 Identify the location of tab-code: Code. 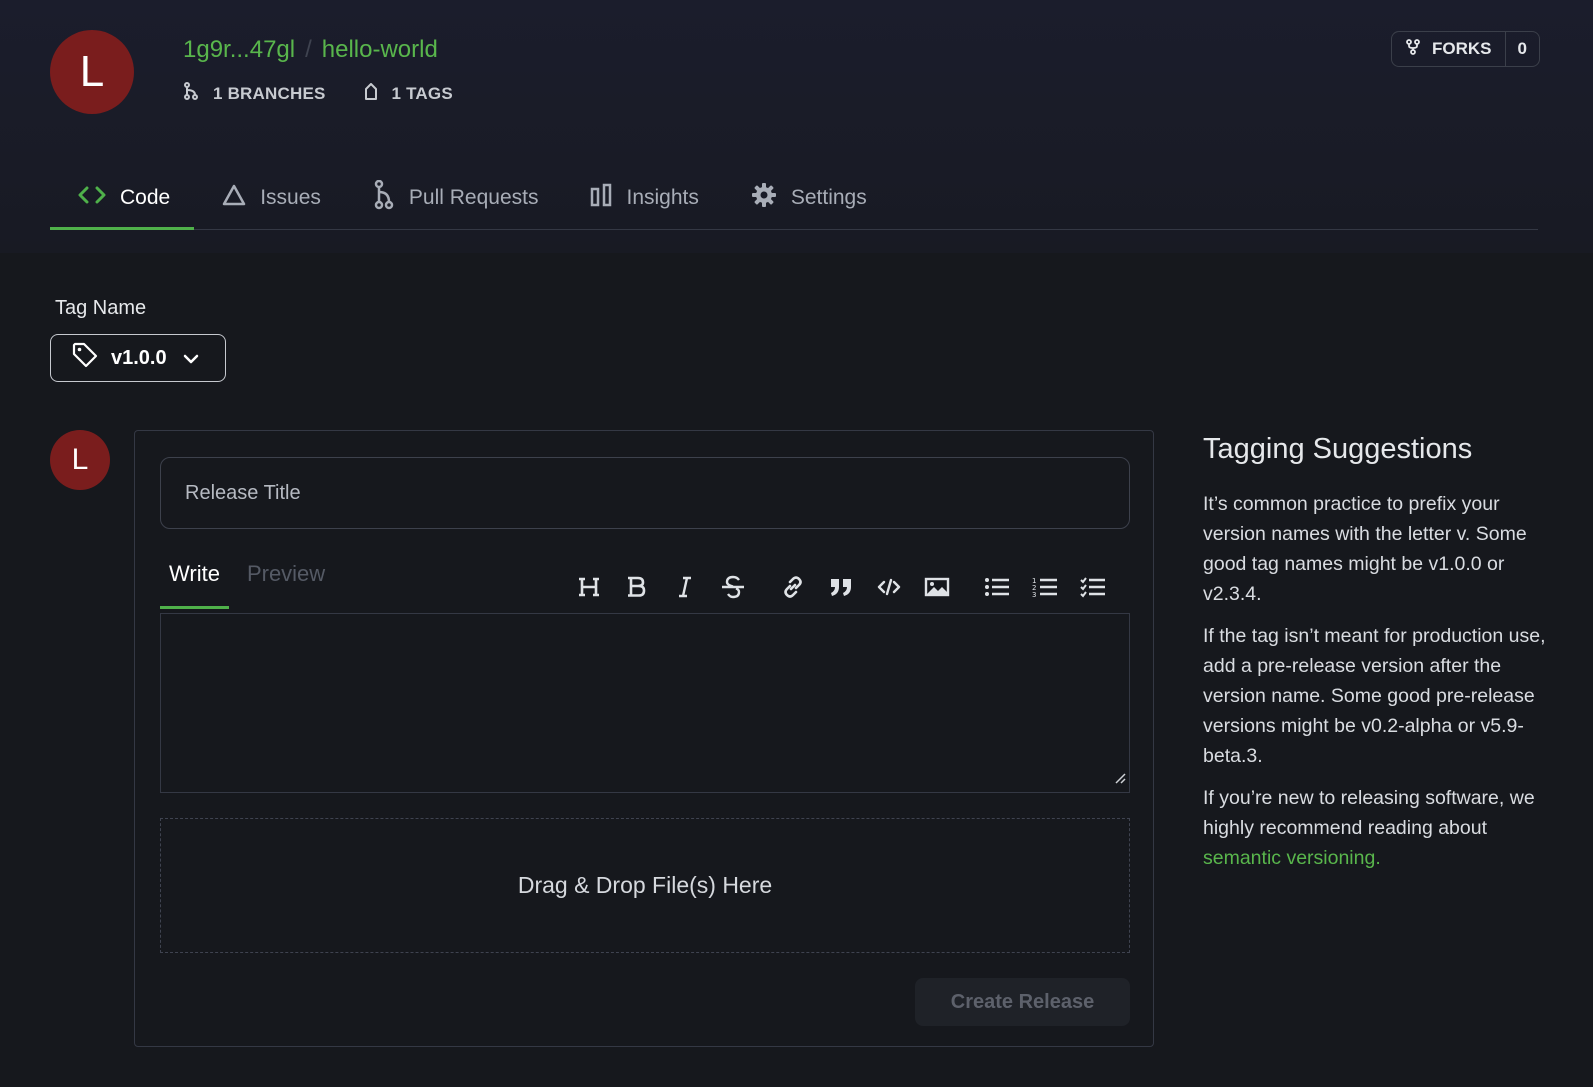
(122, 201).